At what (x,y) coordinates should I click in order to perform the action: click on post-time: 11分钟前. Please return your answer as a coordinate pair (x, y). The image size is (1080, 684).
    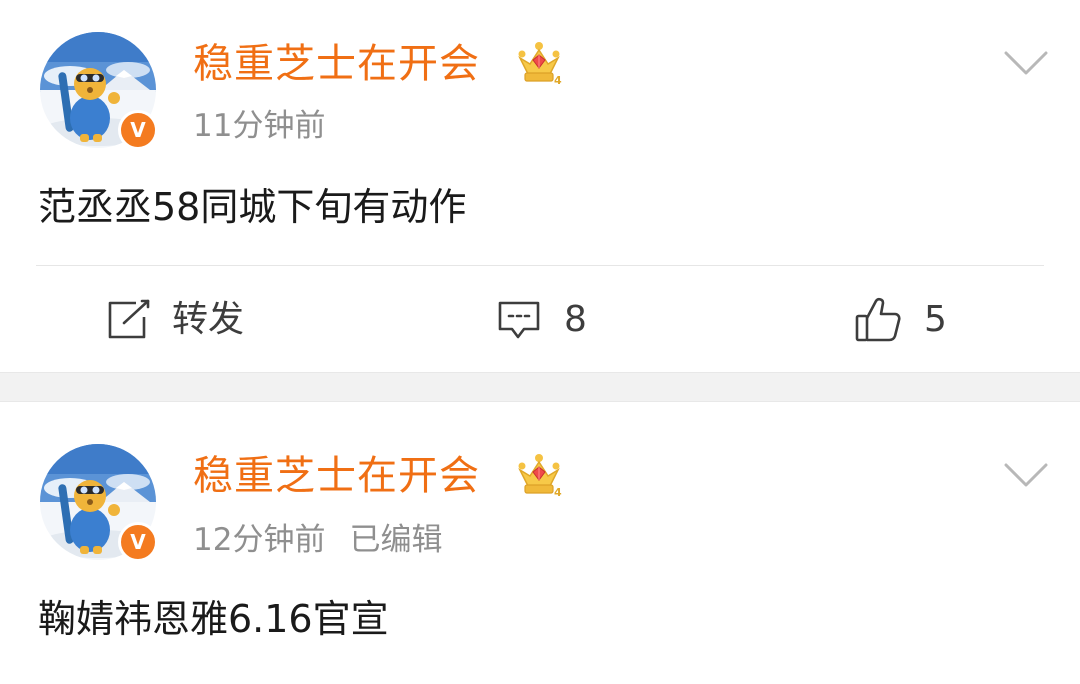
    Looking at the image, I should click on (259, 126).